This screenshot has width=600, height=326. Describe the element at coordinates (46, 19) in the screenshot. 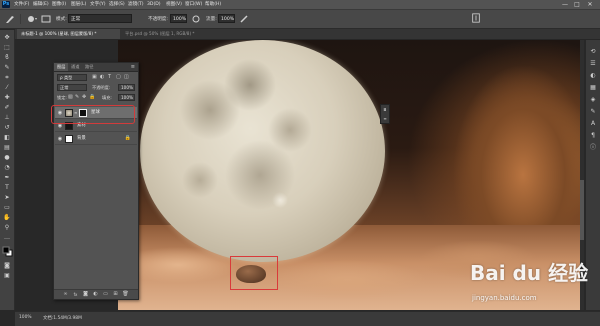

I see `brush-panel-icon` at that location.